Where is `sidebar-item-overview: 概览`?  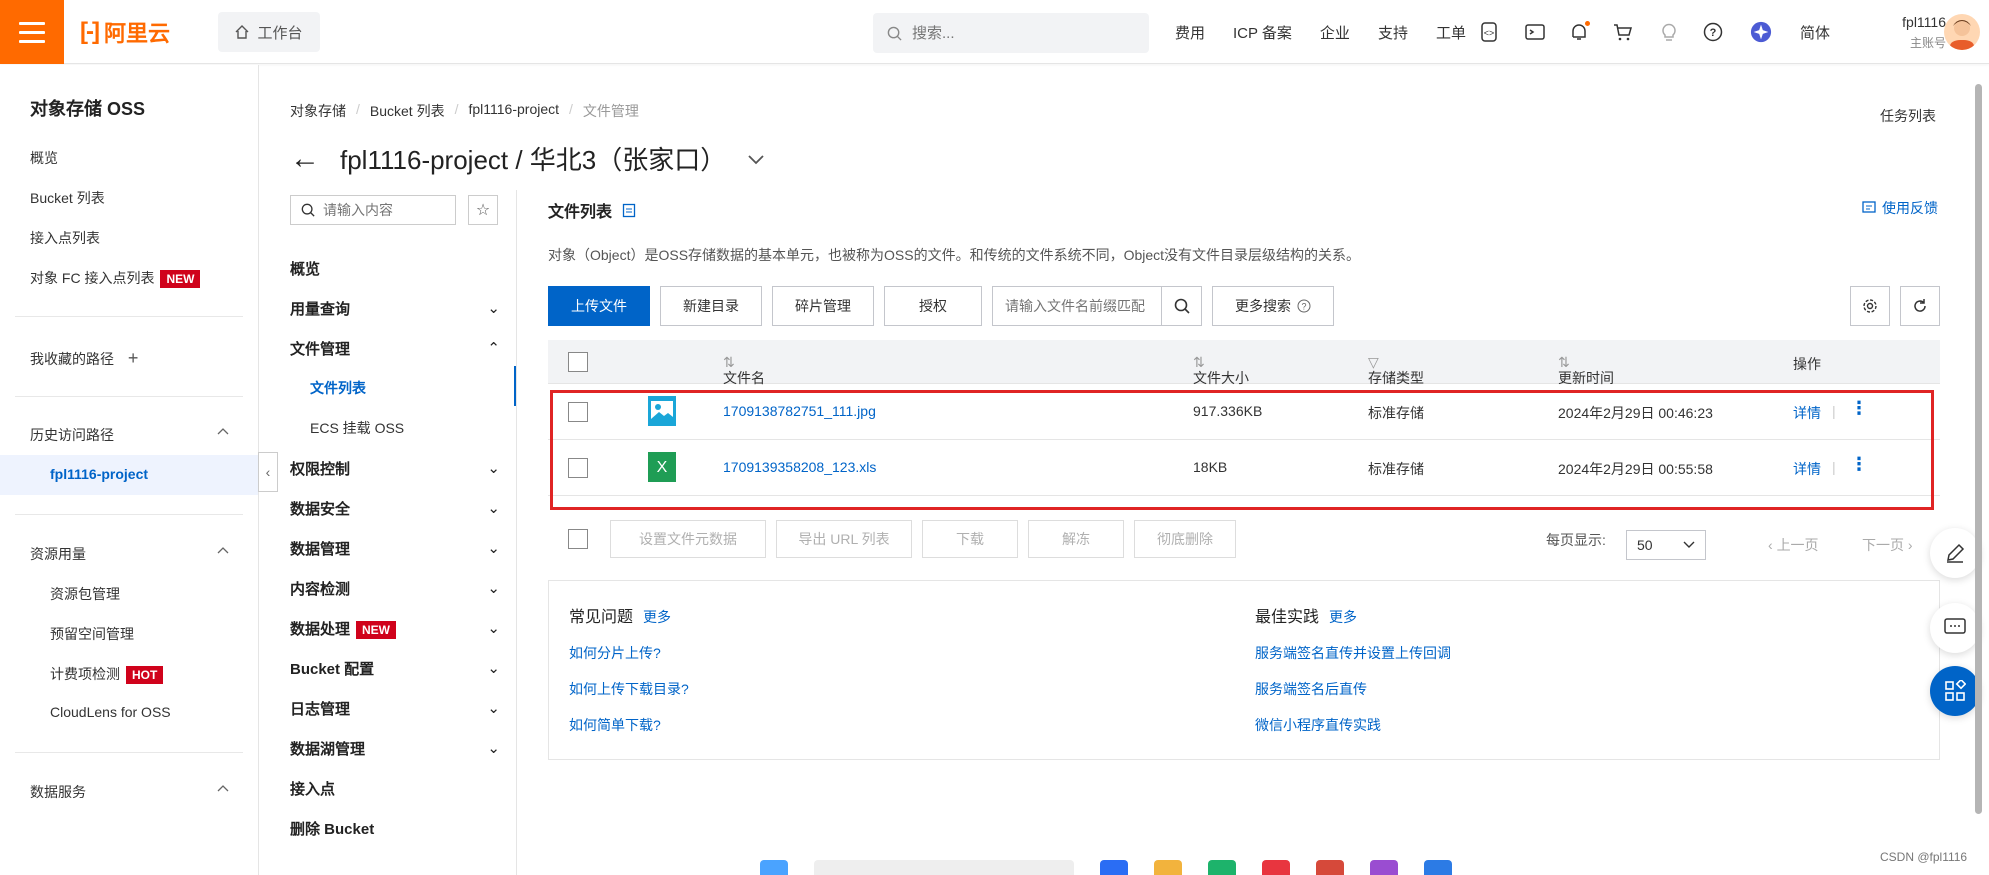 sidebar-item-overview: 概览 is located at coordinates (44, 158).